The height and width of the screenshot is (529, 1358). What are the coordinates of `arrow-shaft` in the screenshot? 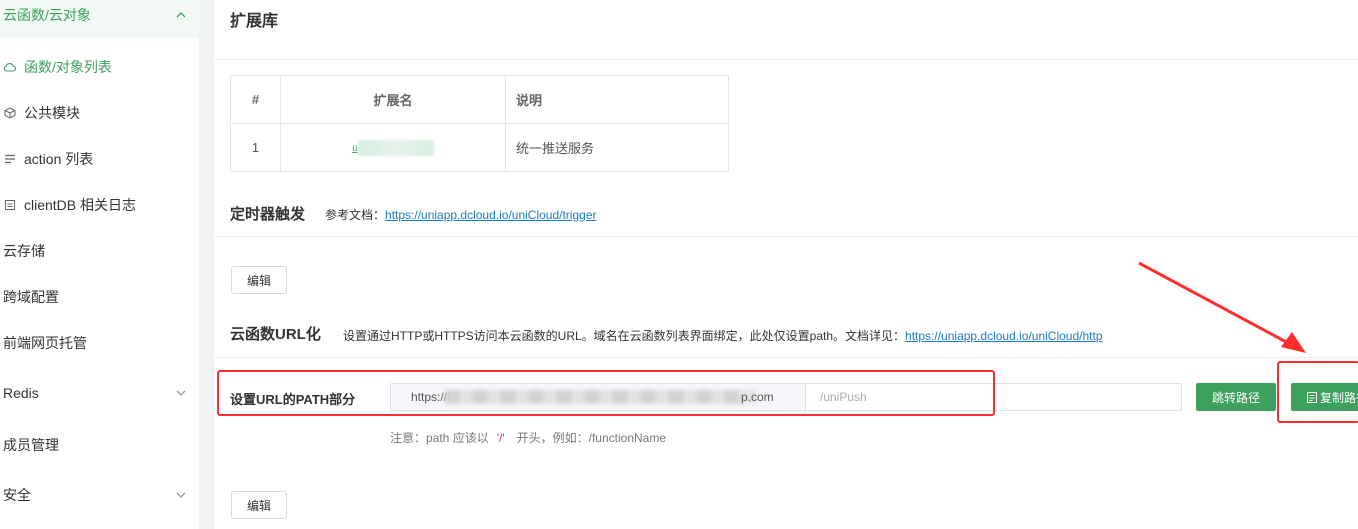 It's located at (1214, 303).